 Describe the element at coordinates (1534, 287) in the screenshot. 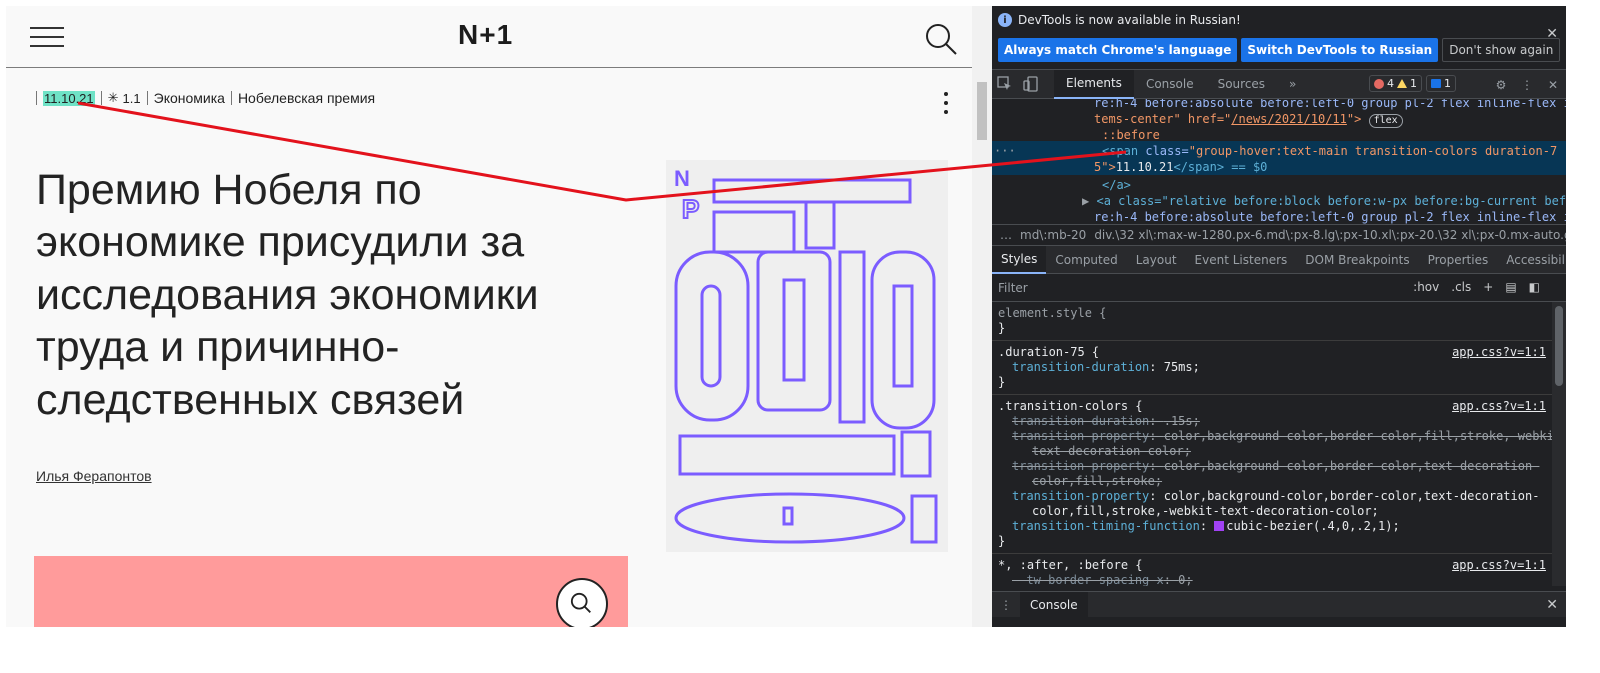

I see `sidebar-toggle-icon: ◧` at that location.